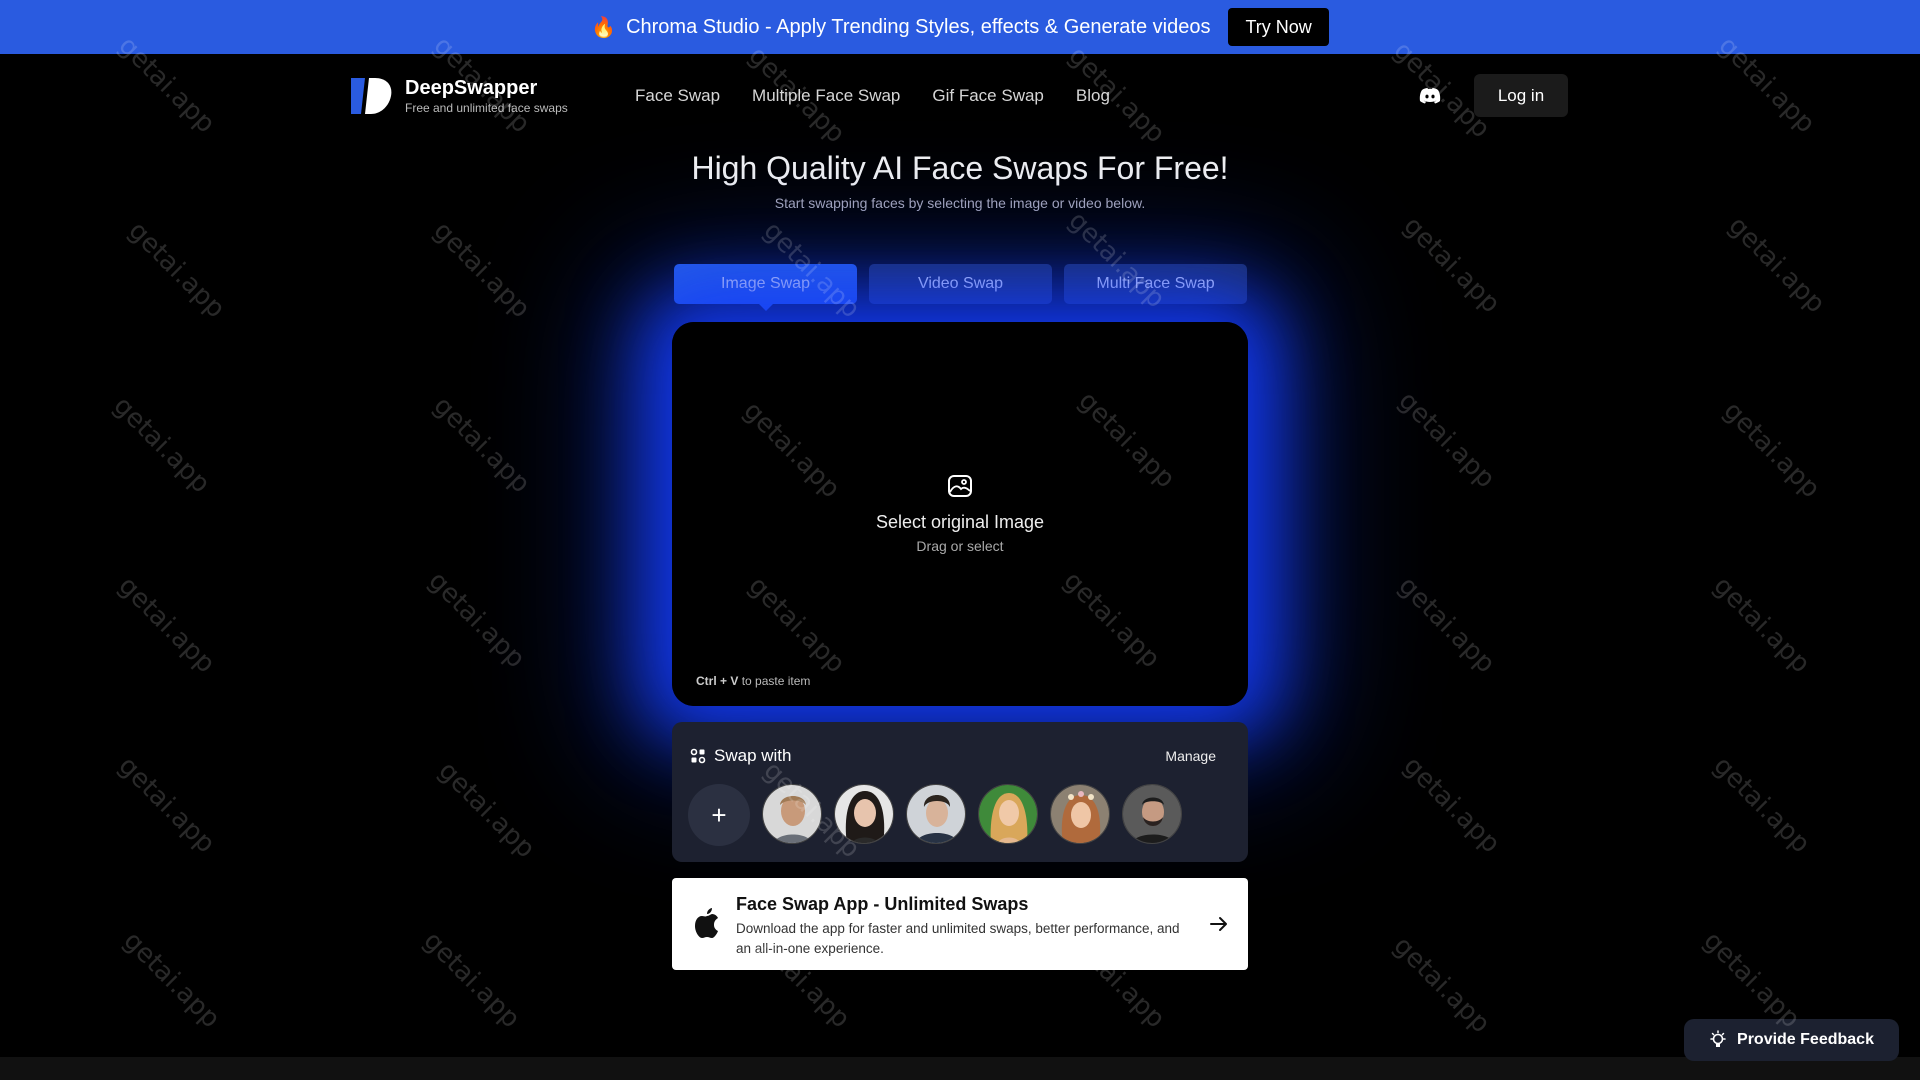  What do you see at coordinates (960, 168) in the screenshot?
I see `page-title: High Quality AI Face Swaps For Free!` at bounding box center [960, 168].